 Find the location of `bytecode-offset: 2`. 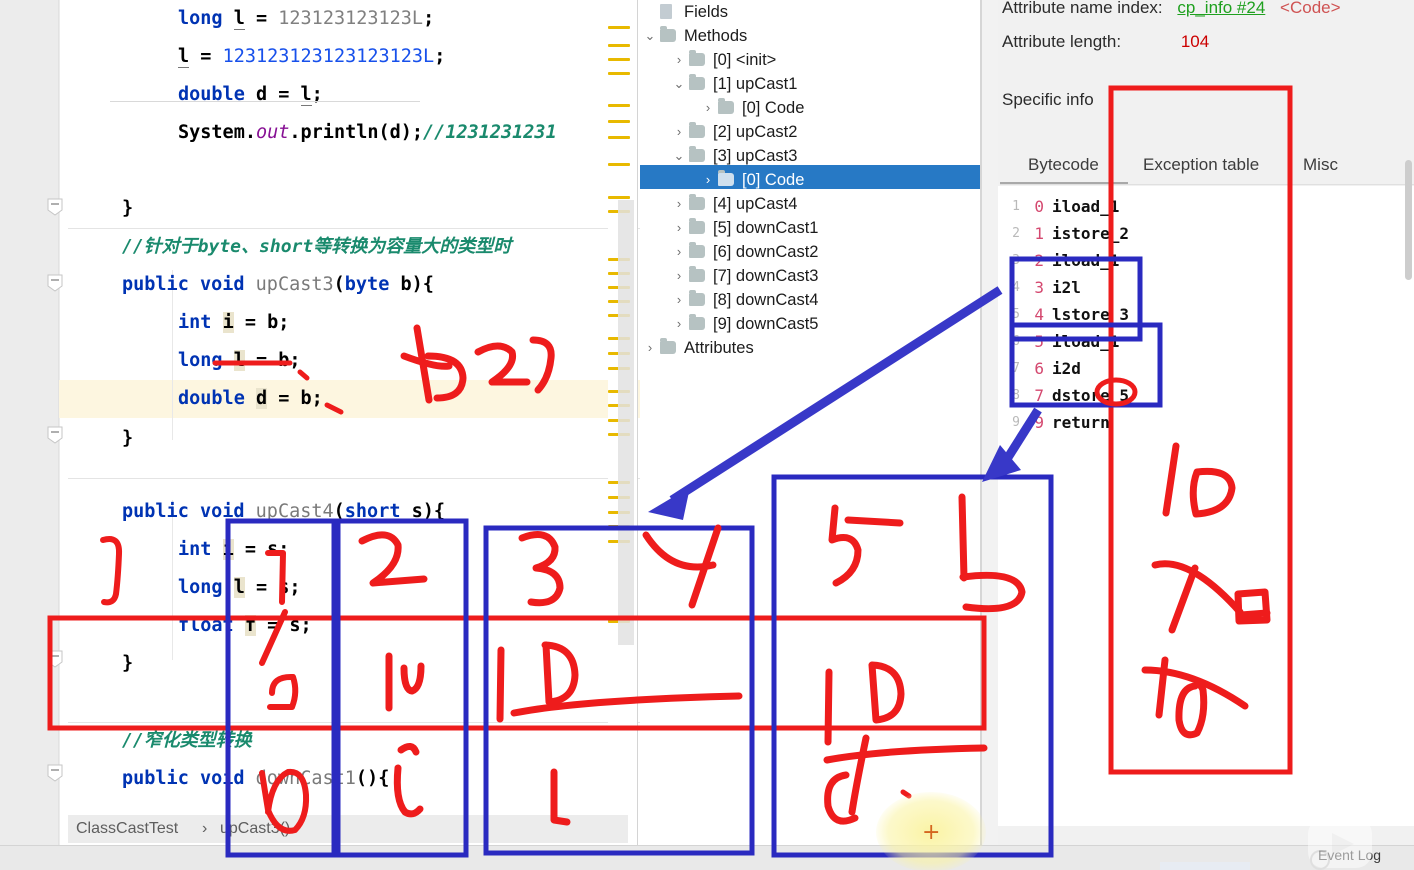

bytecode-offset: 2 is located at coordinates (1039, 260).